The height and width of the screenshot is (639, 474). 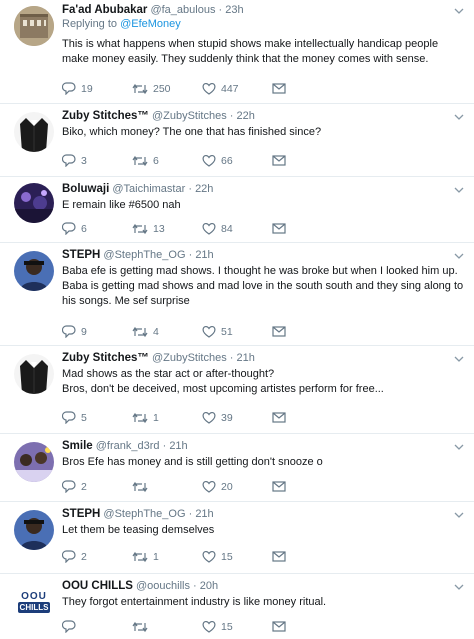 What do you see at coordinates (167, 332) in the screenshot?
I see `retweet-button: 4` at bounding box center [167, 332].